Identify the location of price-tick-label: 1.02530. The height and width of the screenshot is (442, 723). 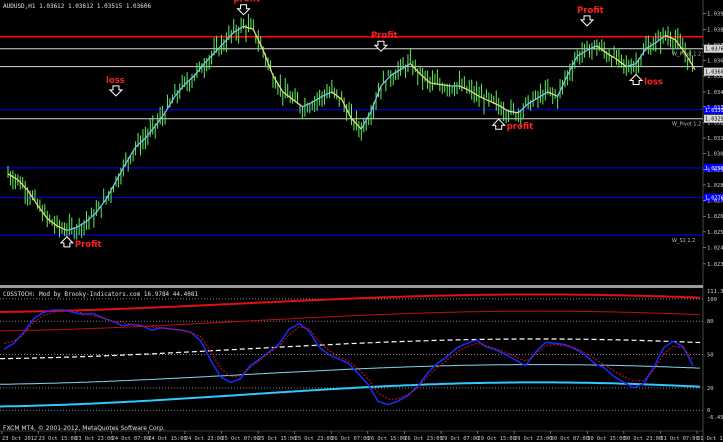
(715, 233).